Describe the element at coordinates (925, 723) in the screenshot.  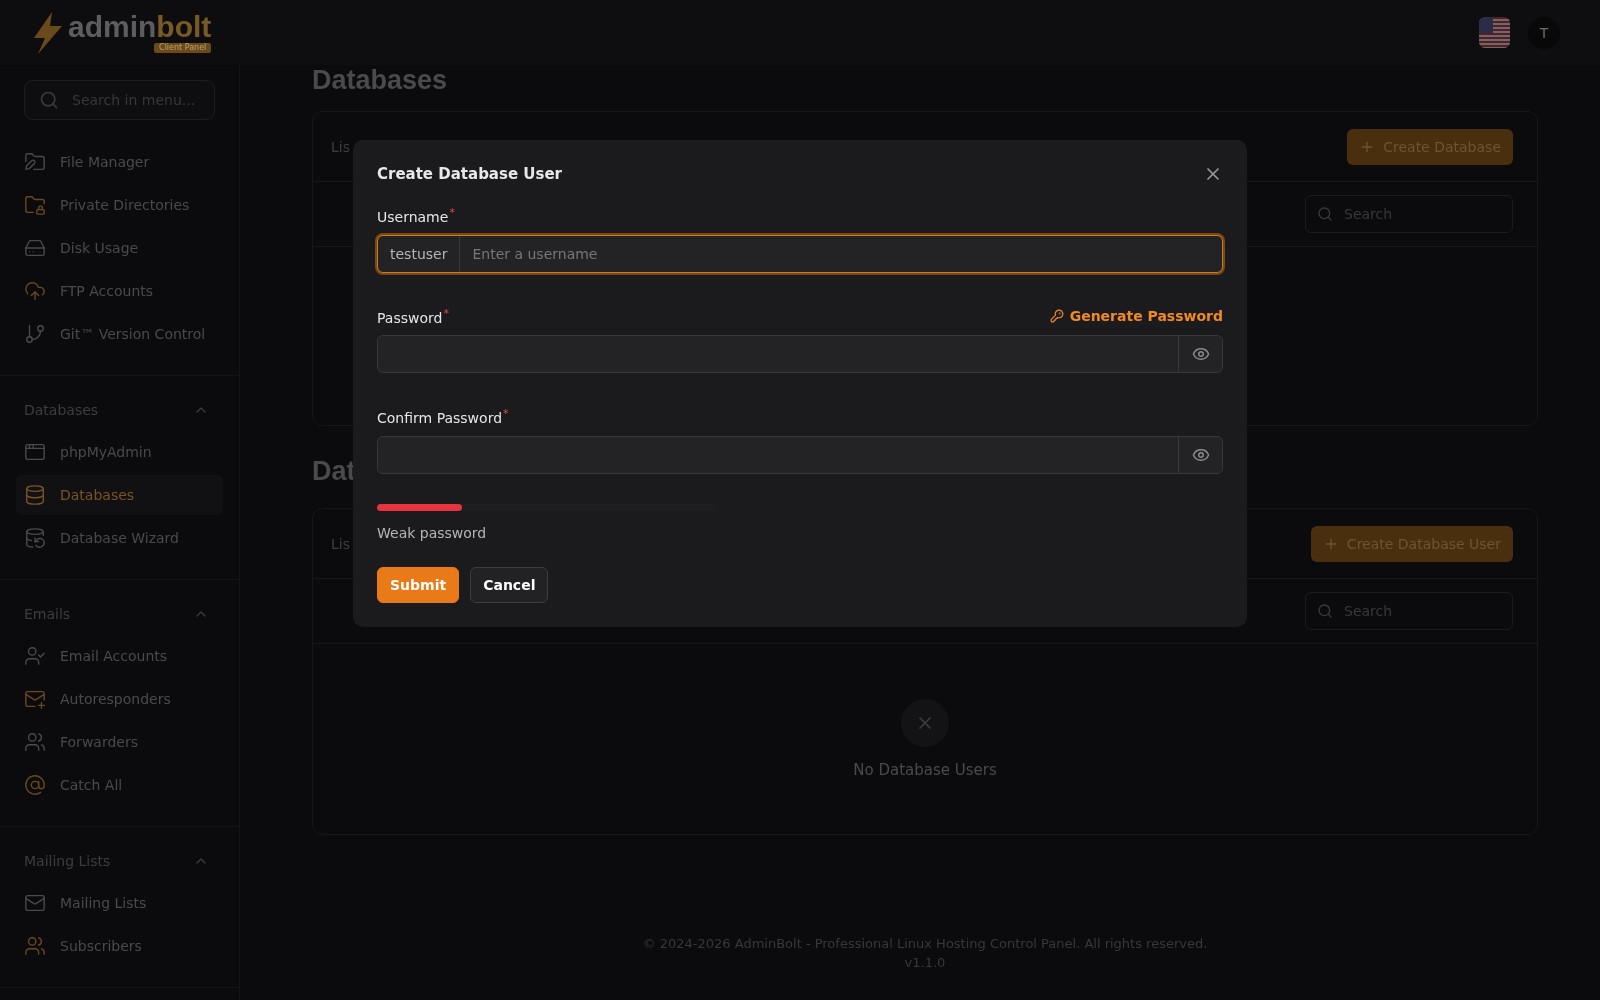
I see `empty-state-icon` at that location.